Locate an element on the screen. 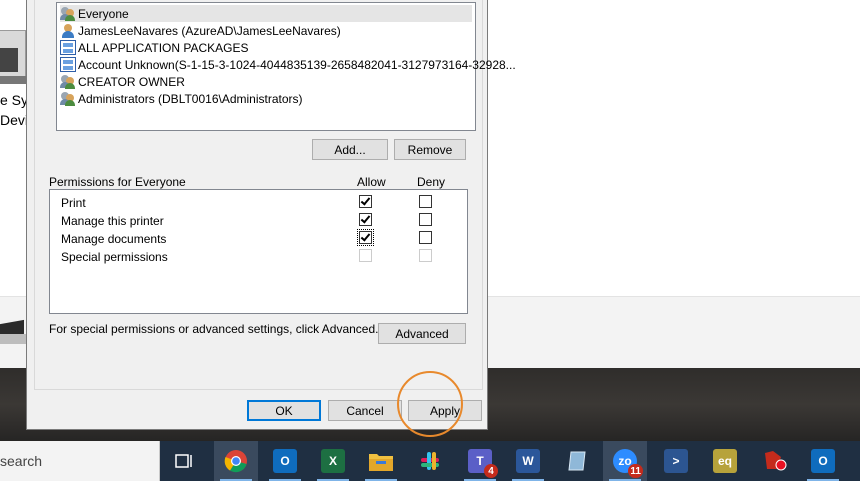 This screenshot has width=860, height=481. teams-taskbar-button: T 4 is located at coordinates (480, 461).